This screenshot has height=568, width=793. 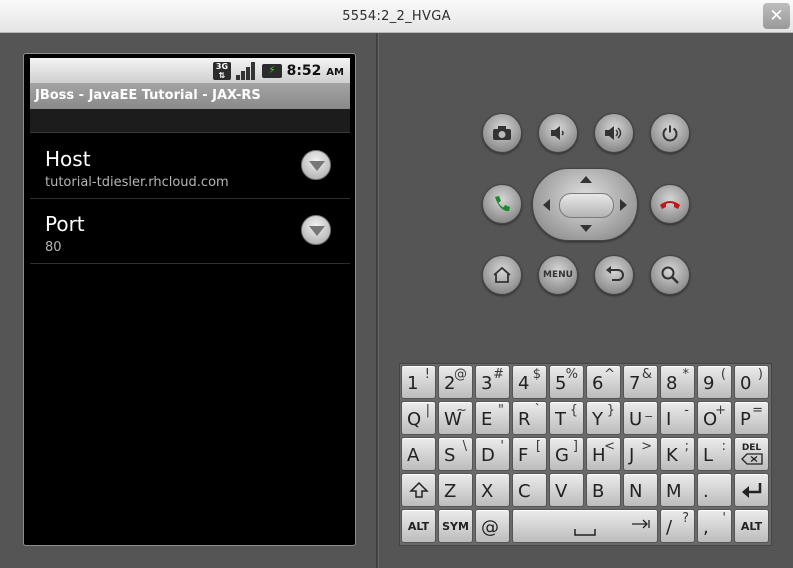 What do you see at coordinates (586, 179) in the screenshot?
I see `dpad-up-icon` at bounding box center [586, 179].